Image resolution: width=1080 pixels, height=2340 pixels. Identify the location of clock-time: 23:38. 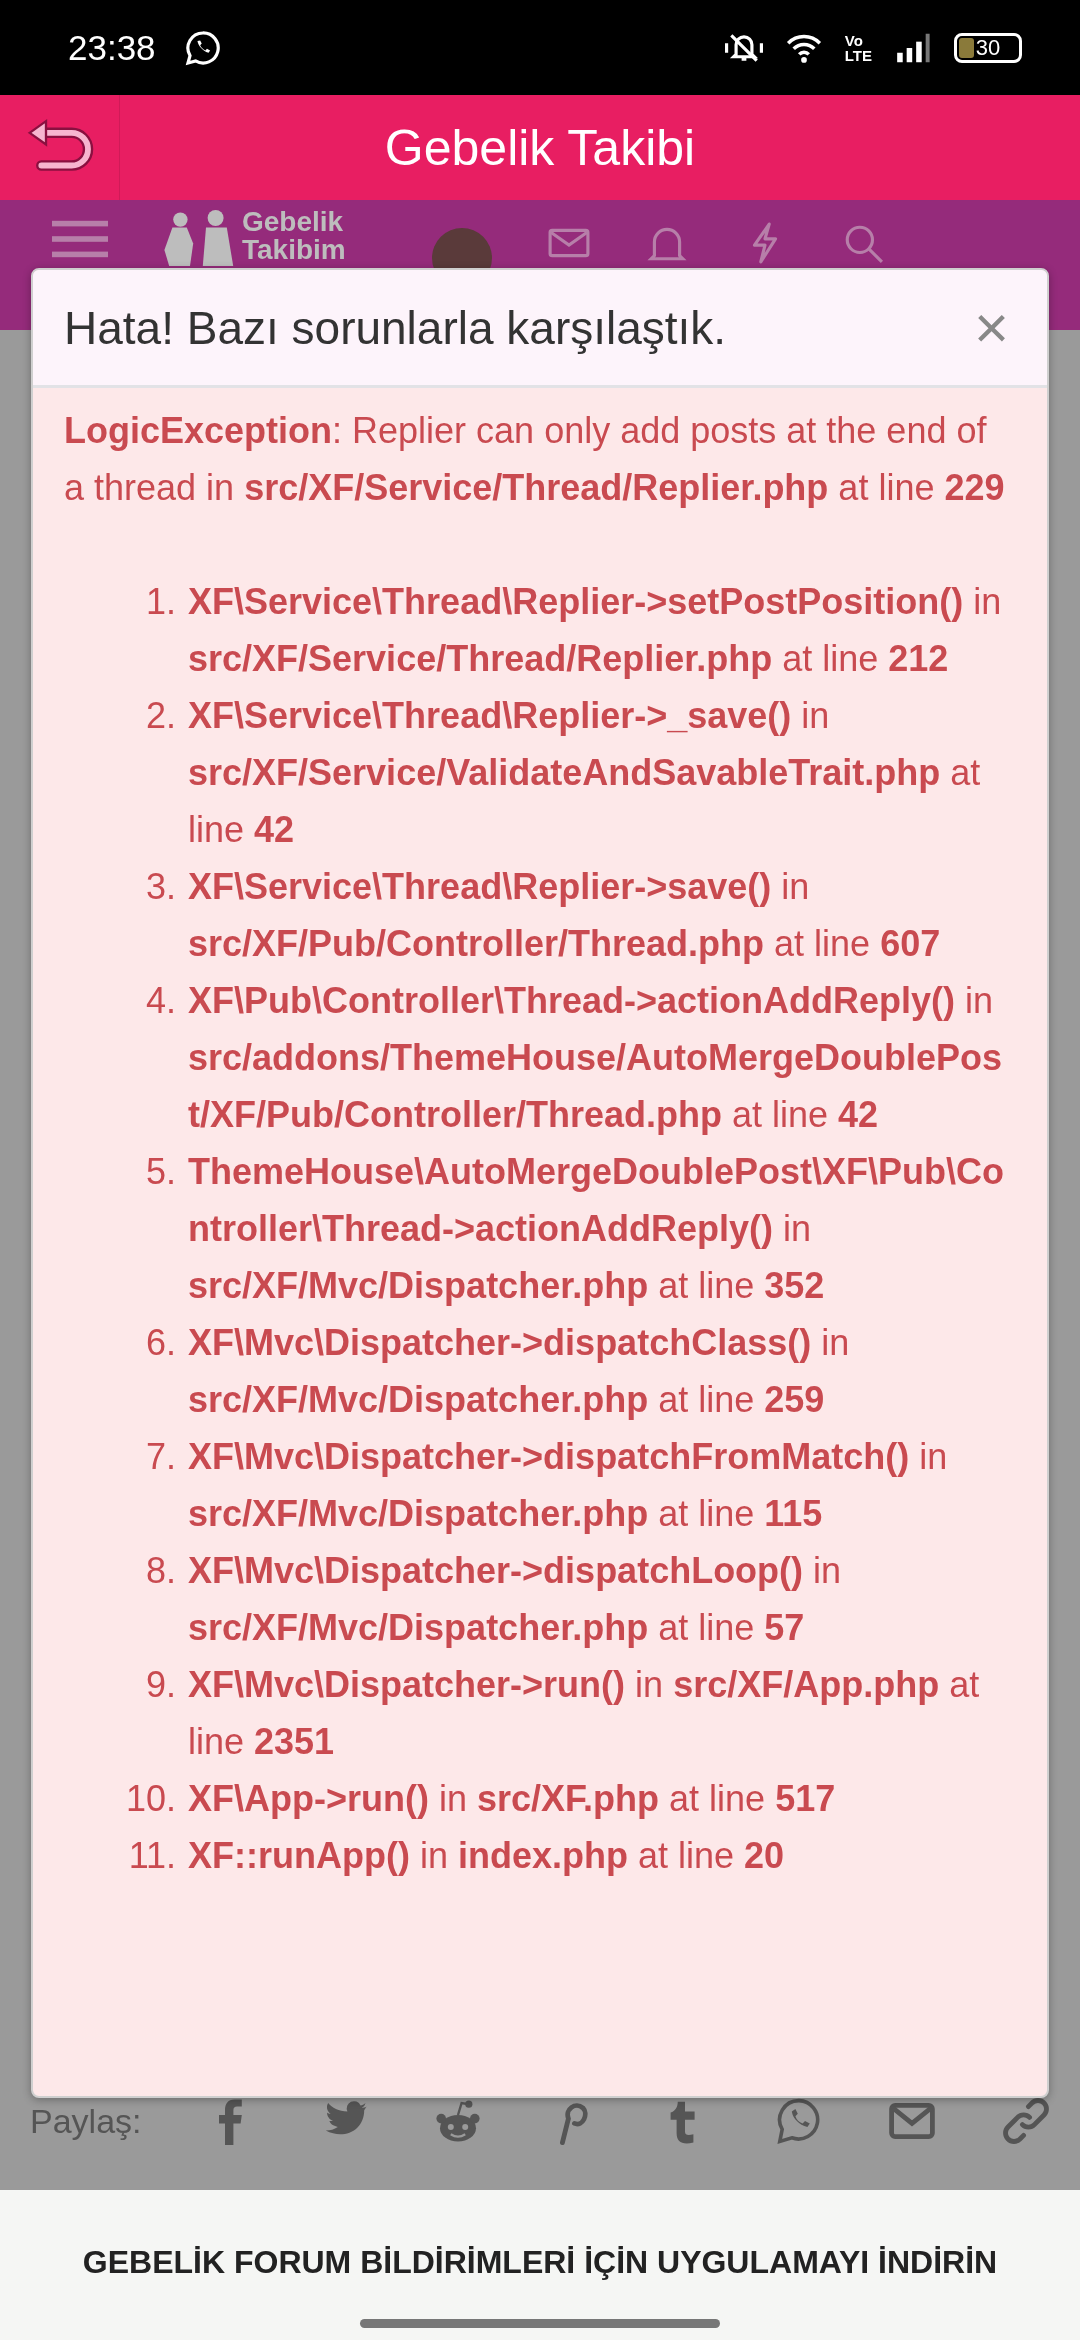
(112, 47).